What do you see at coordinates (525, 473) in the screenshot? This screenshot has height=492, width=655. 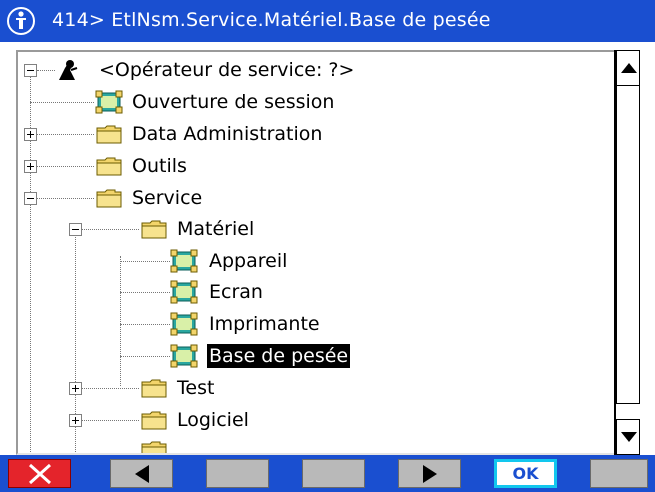 I see `ok-button: OK` at bounding box center [525, 473].